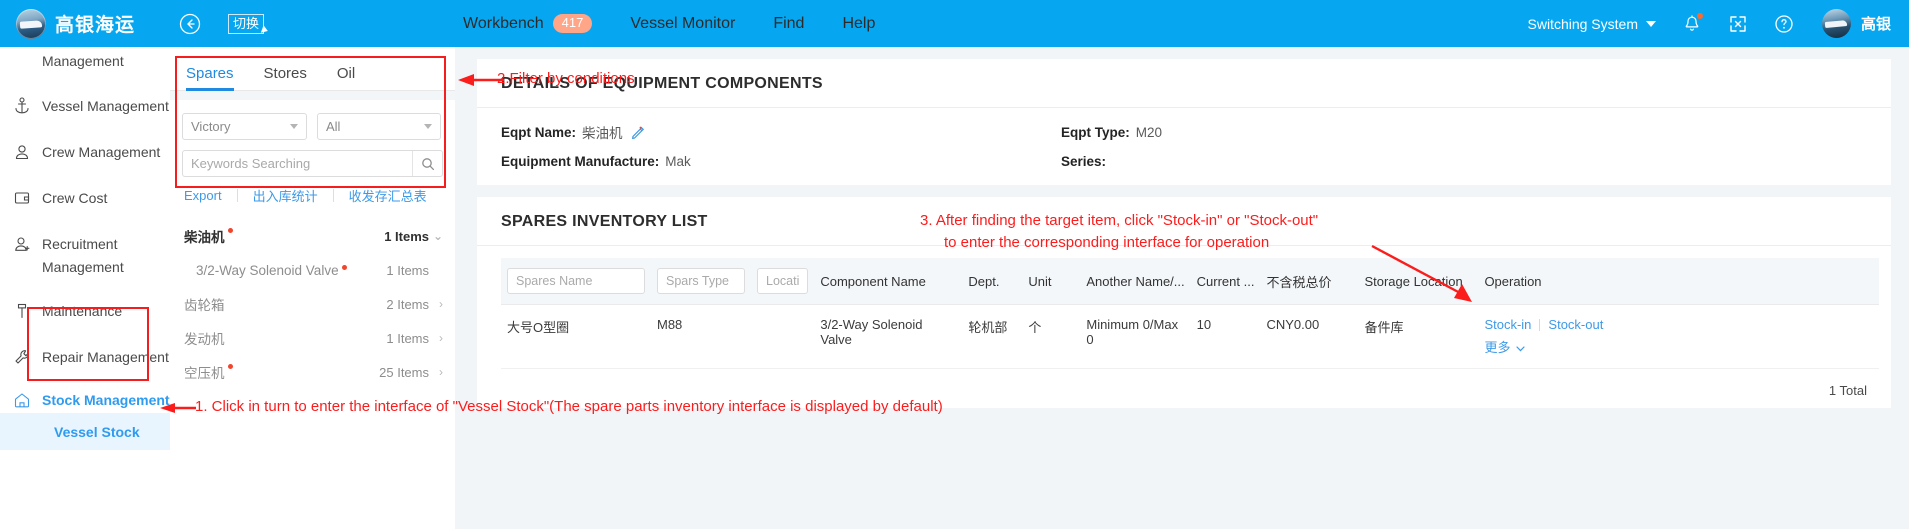 This screenshot has height=529, width=1909. What do you see at coordinates (203, 195) in the screenshot?
I see `export-link: Export` at bounding box center [203, 195].